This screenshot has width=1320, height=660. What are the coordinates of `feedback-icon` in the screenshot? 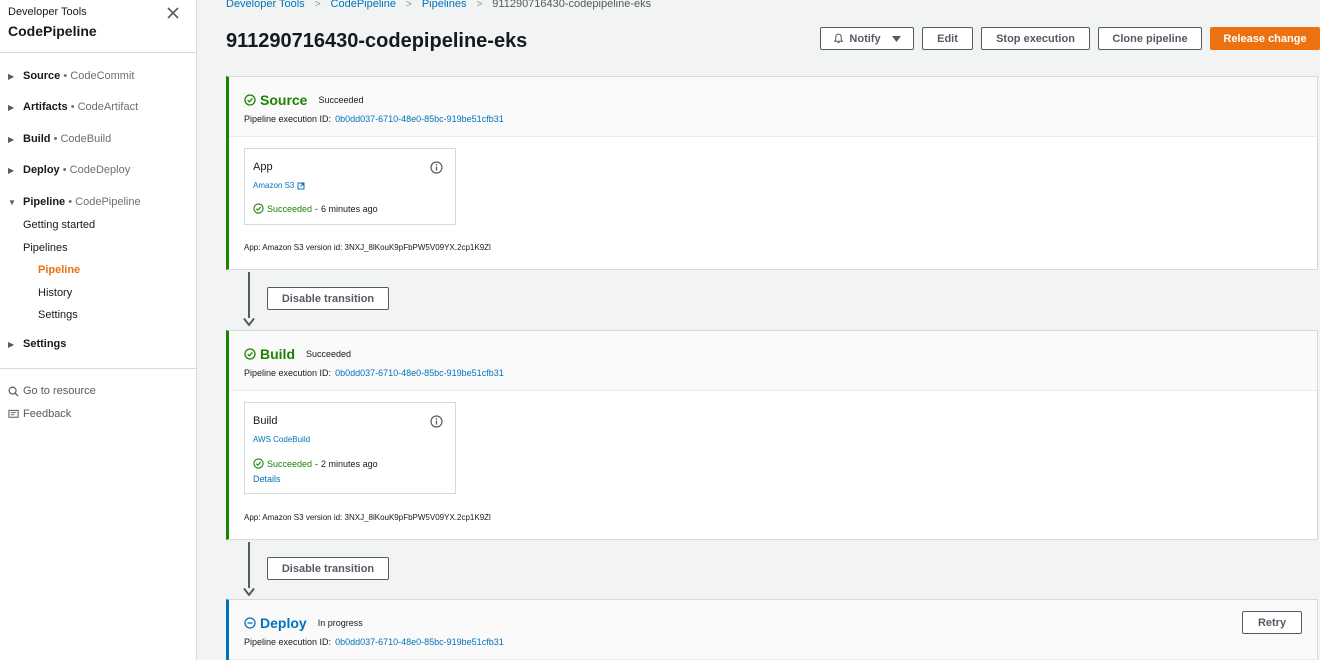 It's located at (13, 413).